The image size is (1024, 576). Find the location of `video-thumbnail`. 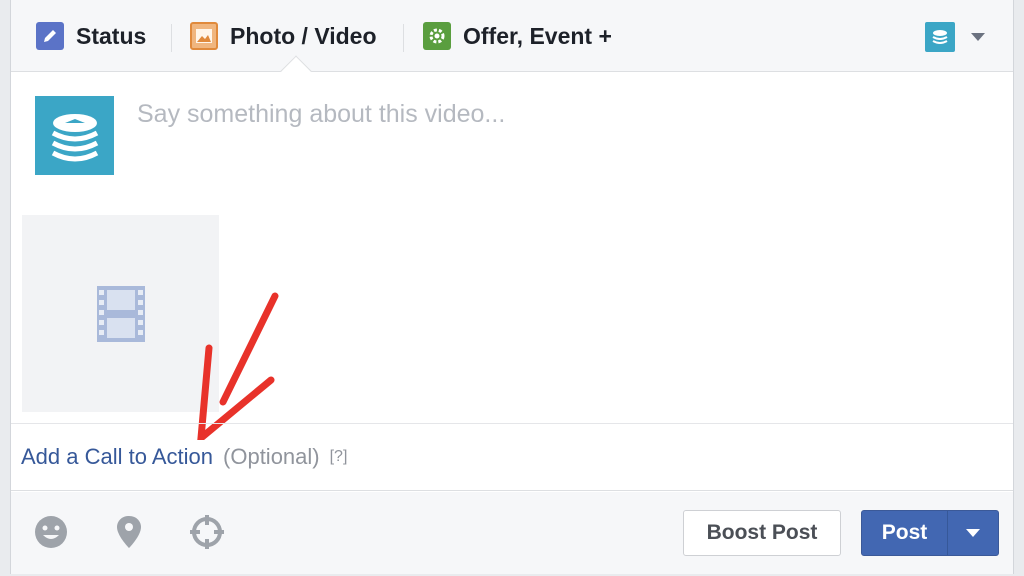

video-thumbnail is located at coordinates (120, 313).